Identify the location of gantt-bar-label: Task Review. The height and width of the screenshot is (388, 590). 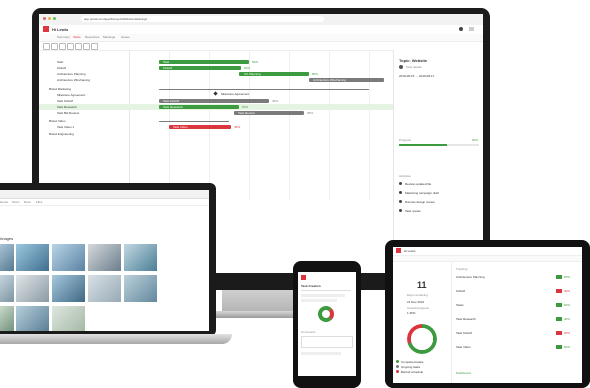
(246, 113).